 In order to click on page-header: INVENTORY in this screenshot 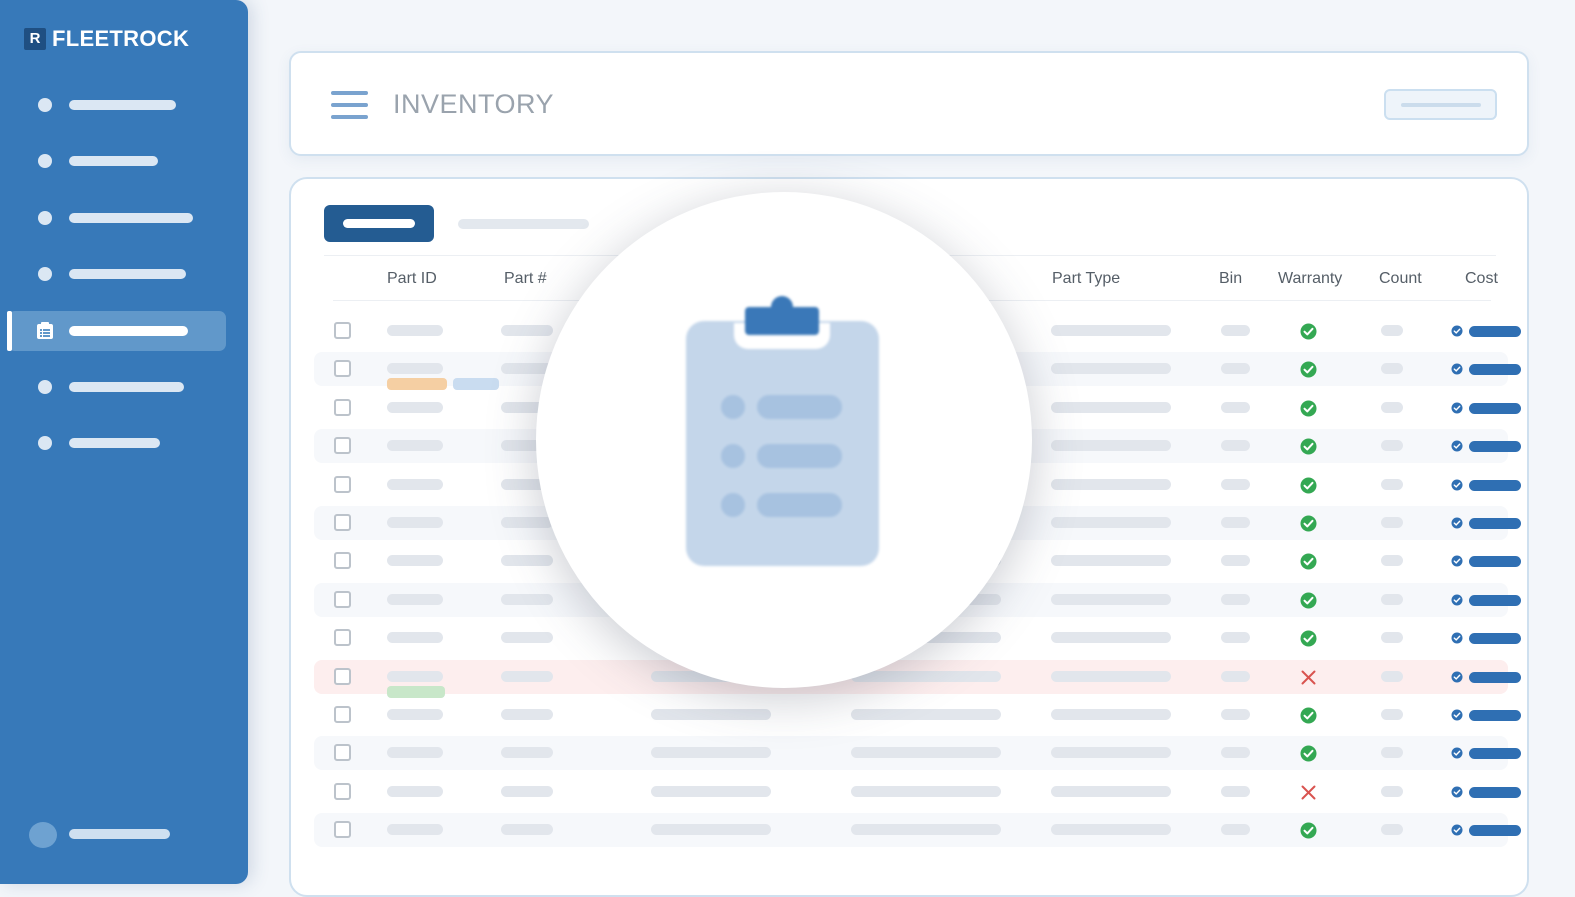, I will do `click(909, 103)`.